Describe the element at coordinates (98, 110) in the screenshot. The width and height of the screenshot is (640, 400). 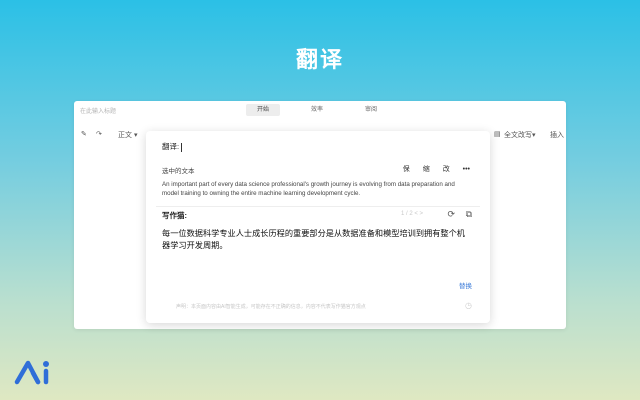
I see `document-title: 在此输入标题` at that location.